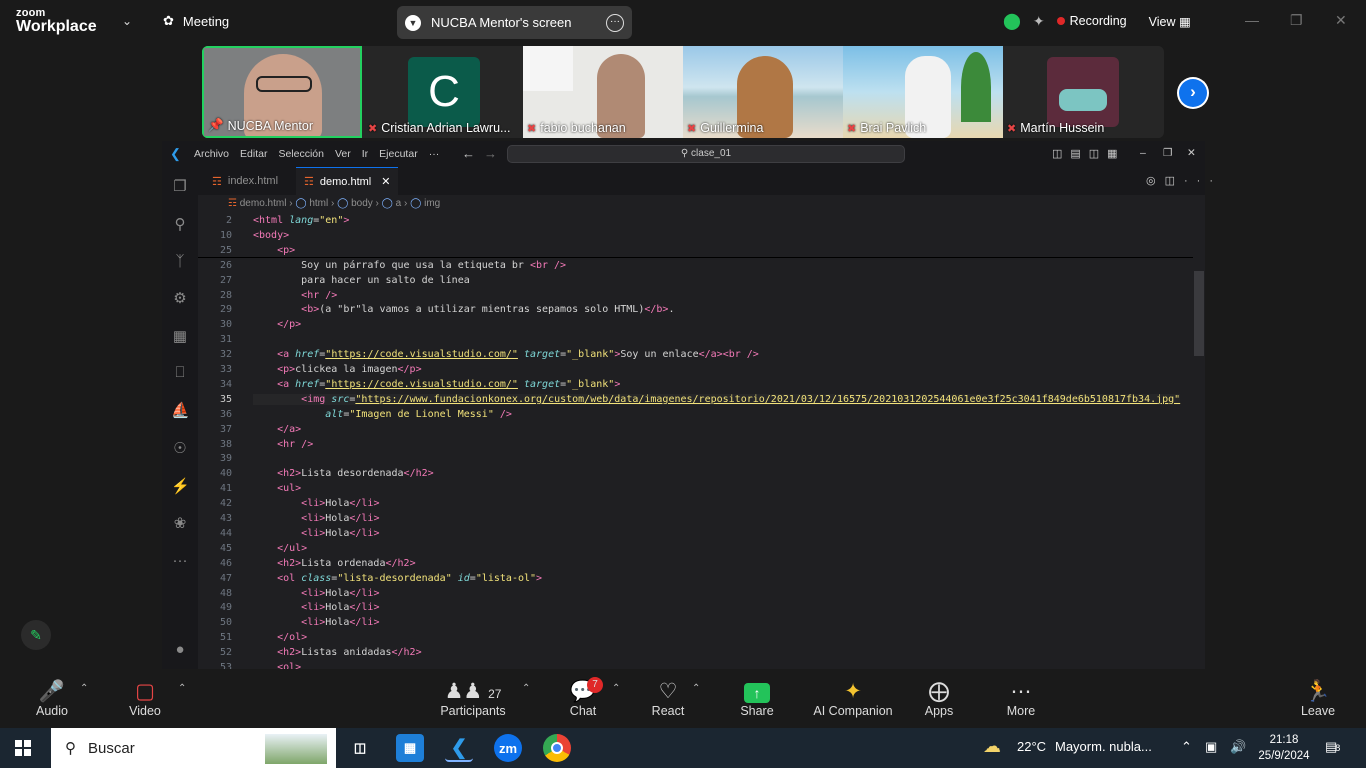  I want to click on next-page-button: ›, so click(1193, 93).